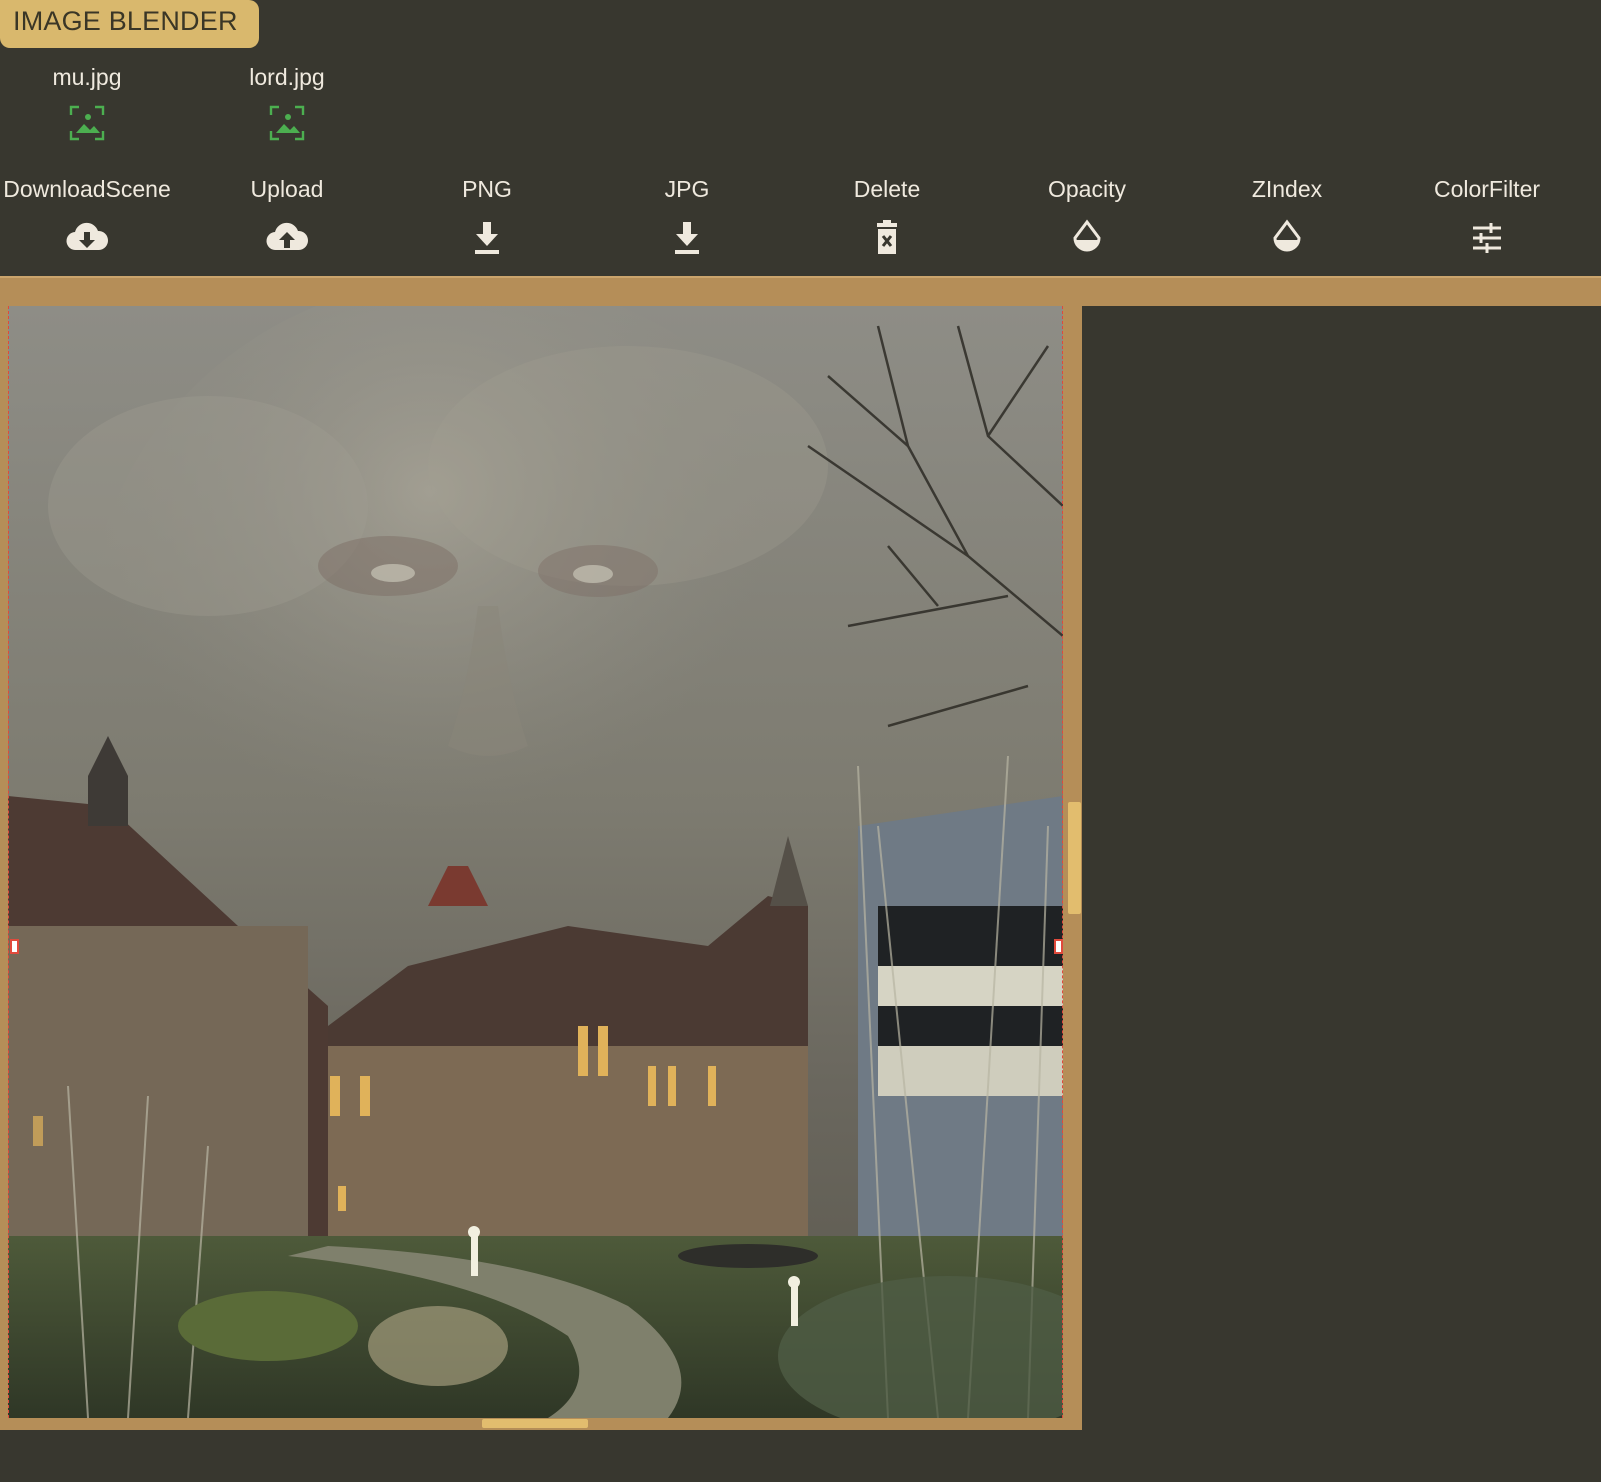 The image size is (1601, 1482). Describe the element at coordinates (1287, 215) in the screenshot. I see `zindex-button: ZIndex` at that location.